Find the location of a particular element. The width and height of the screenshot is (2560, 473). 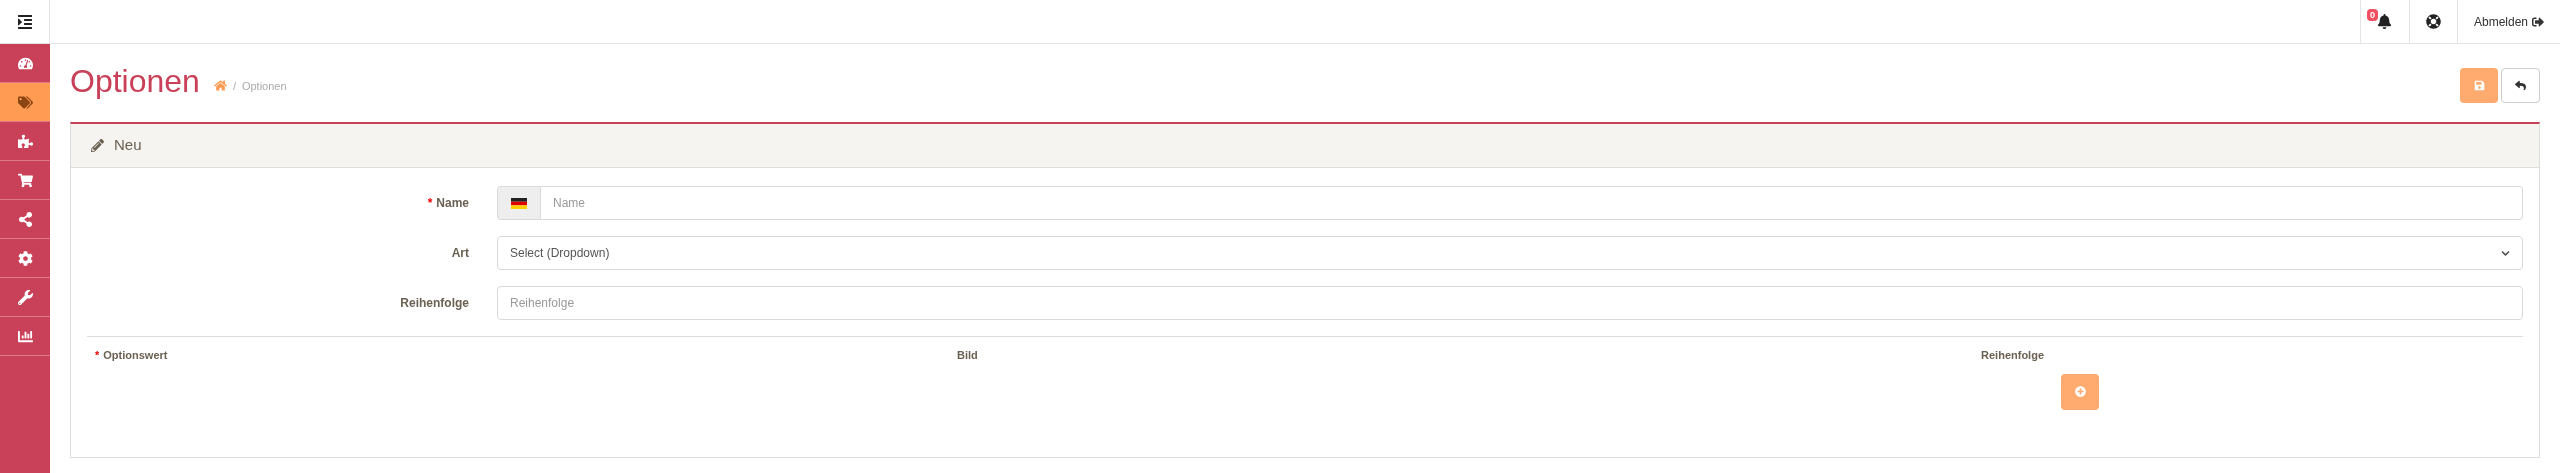

save-icon is located at coordinates (2479, 85).